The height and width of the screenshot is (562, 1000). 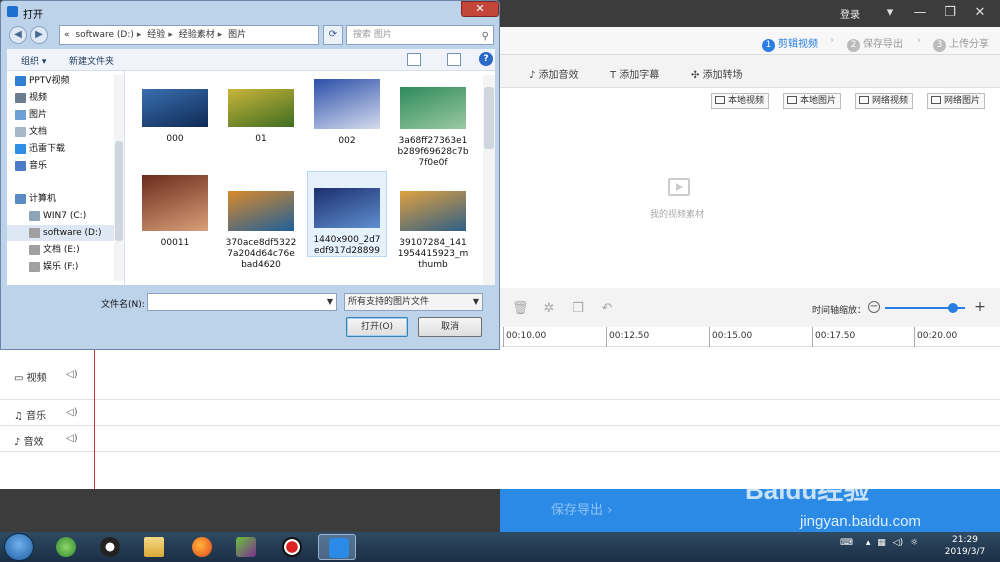 What do you see at coordinates (261, 139) in the screenshot?
I see `file-name: 01` at bounding box center [261, 139].